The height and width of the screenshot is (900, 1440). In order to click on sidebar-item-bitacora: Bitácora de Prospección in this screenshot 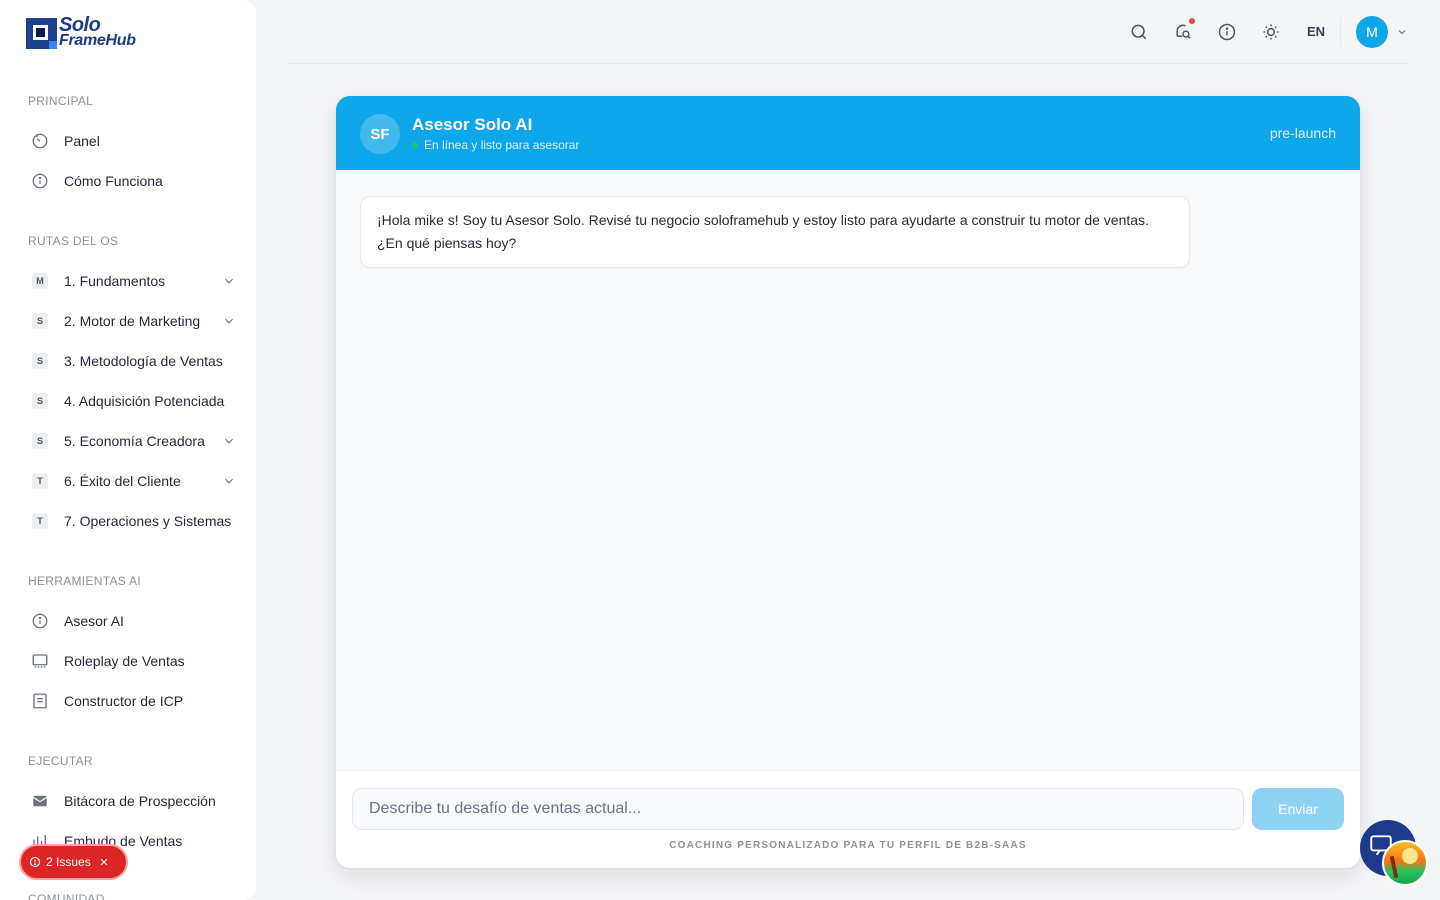, I will do `click(142, 801)`.